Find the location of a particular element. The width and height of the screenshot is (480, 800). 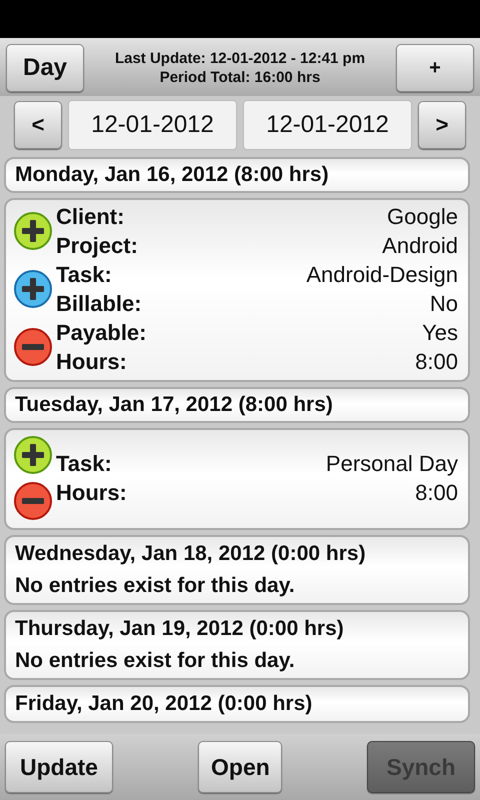

field-label: Project: is located at coordinates (97, 246).